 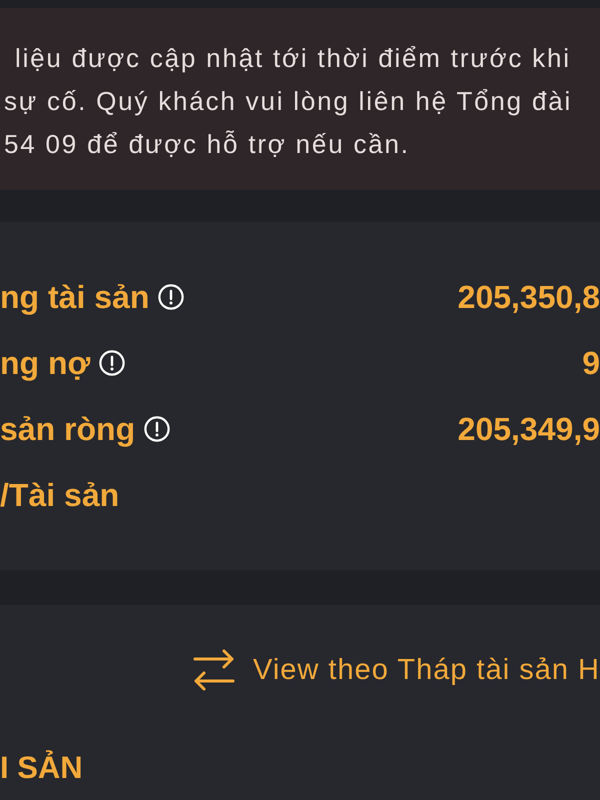 I want to click on row-label: ng tài sản, so click(x=75, y=297).